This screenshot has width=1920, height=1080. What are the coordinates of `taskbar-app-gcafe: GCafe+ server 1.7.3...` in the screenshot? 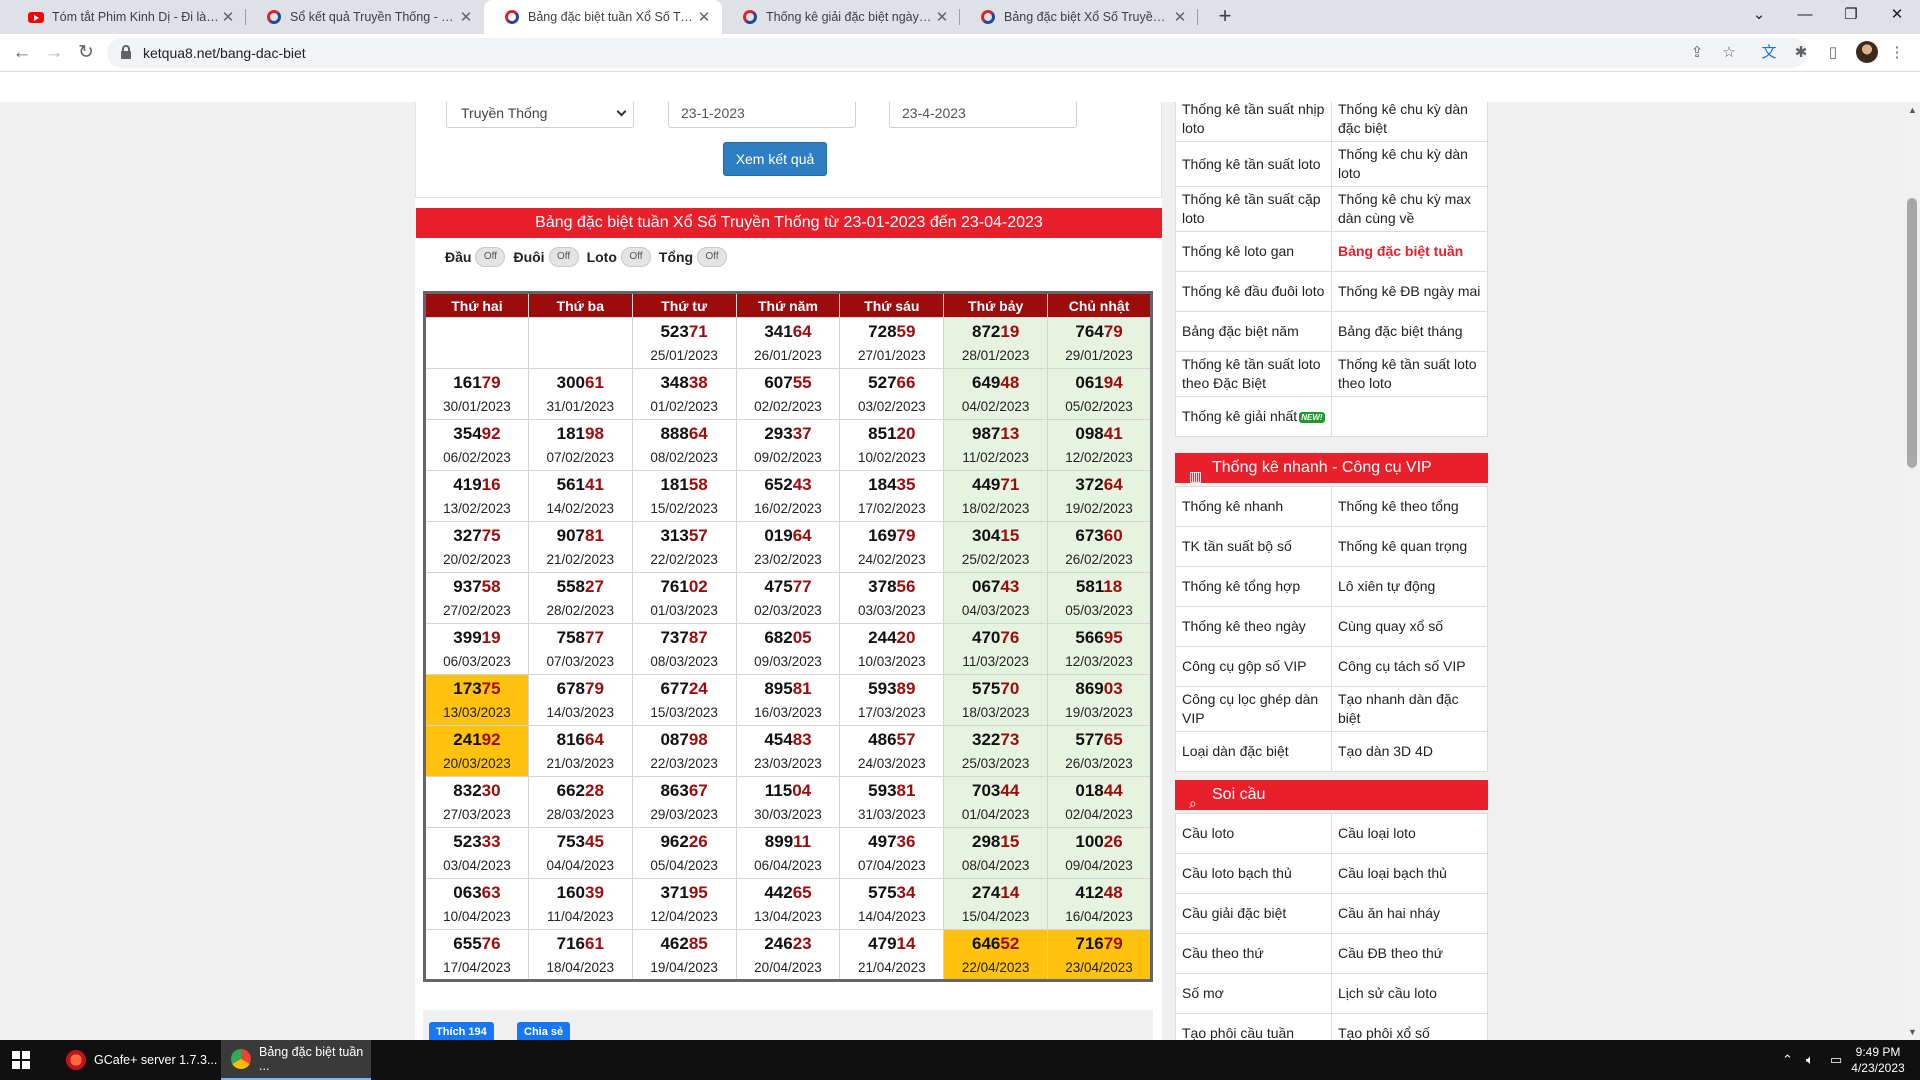 It's located at (138, 1060).